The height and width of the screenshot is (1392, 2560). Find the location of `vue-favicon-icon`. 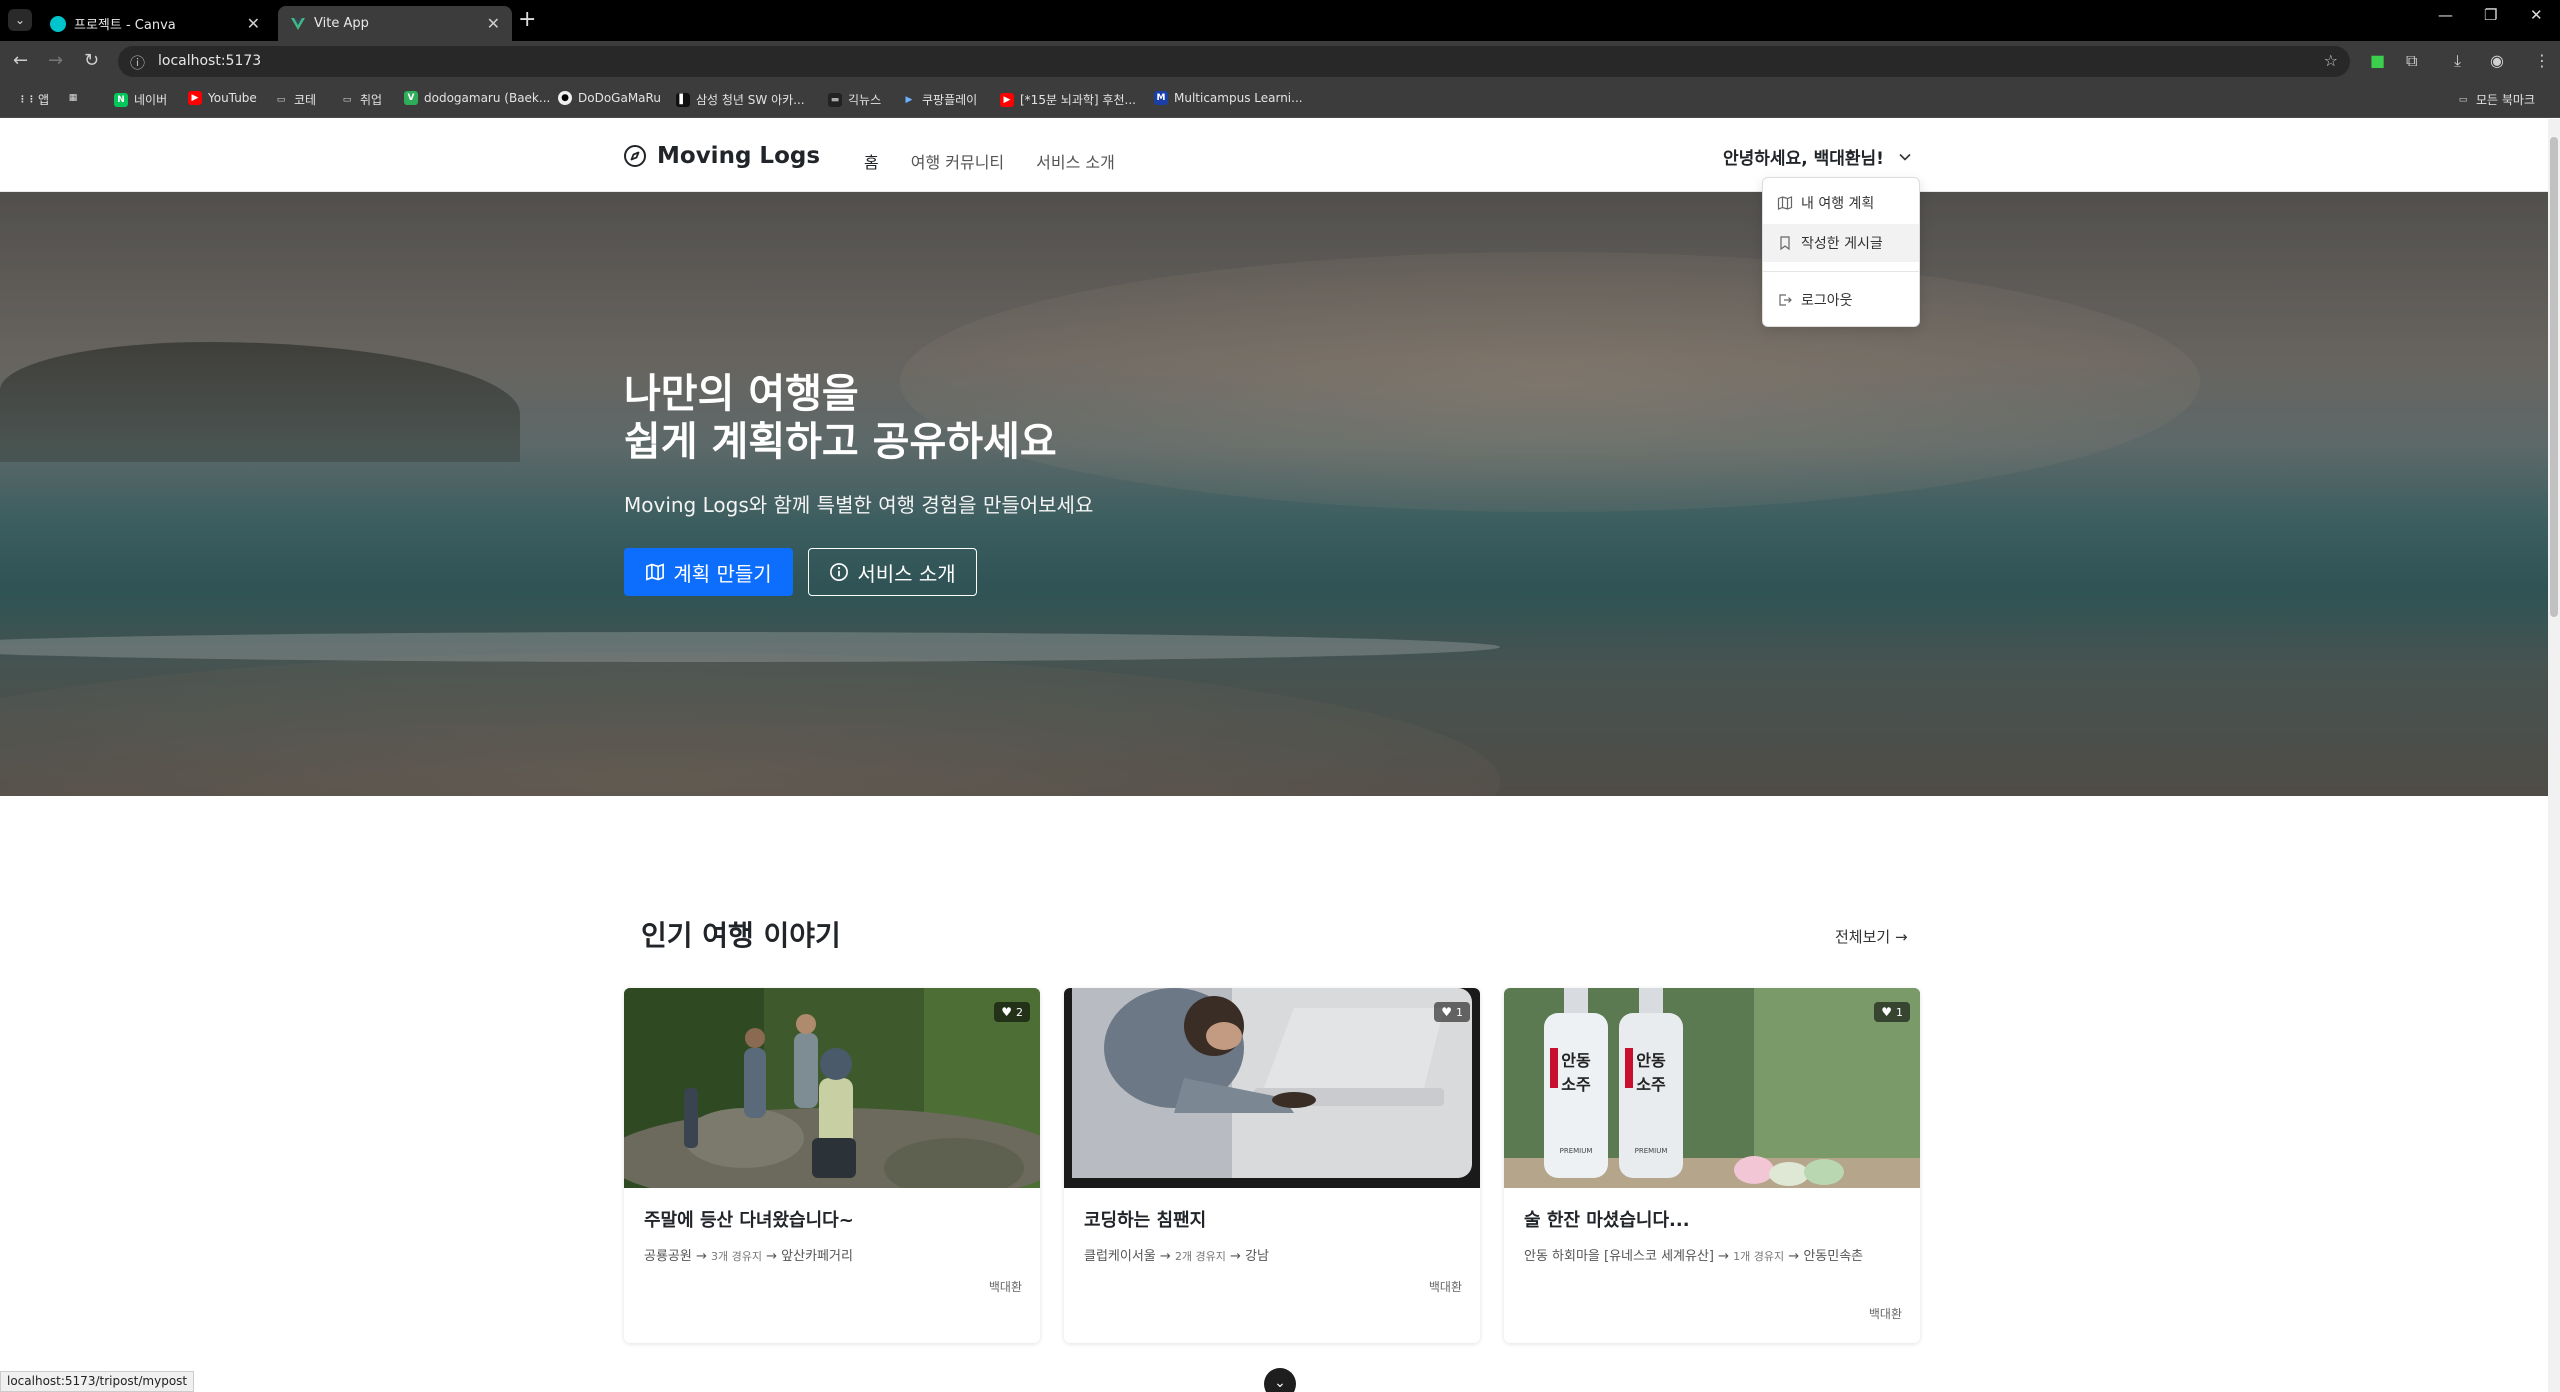

vue-favicon-icon is located at coordinates (298, 24).